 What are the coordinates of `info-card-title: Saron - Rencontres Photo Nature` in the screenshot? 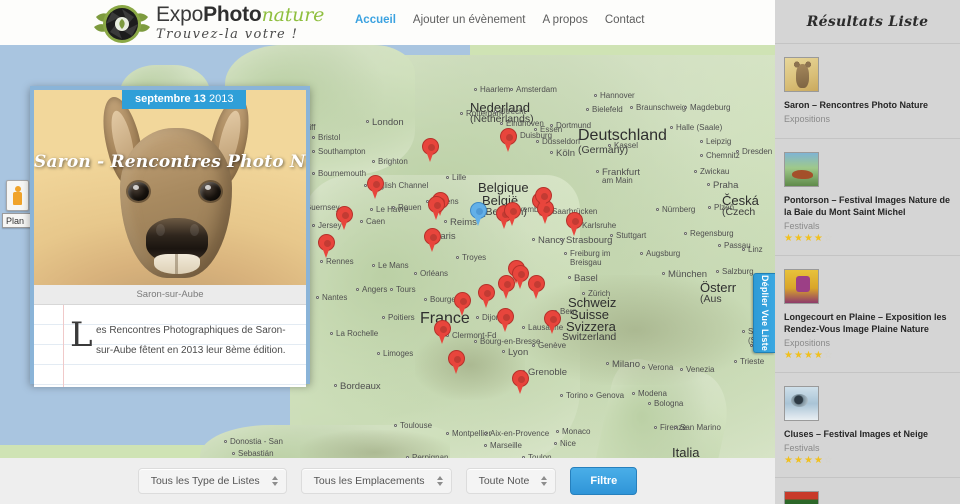 It's located at (170, 162).